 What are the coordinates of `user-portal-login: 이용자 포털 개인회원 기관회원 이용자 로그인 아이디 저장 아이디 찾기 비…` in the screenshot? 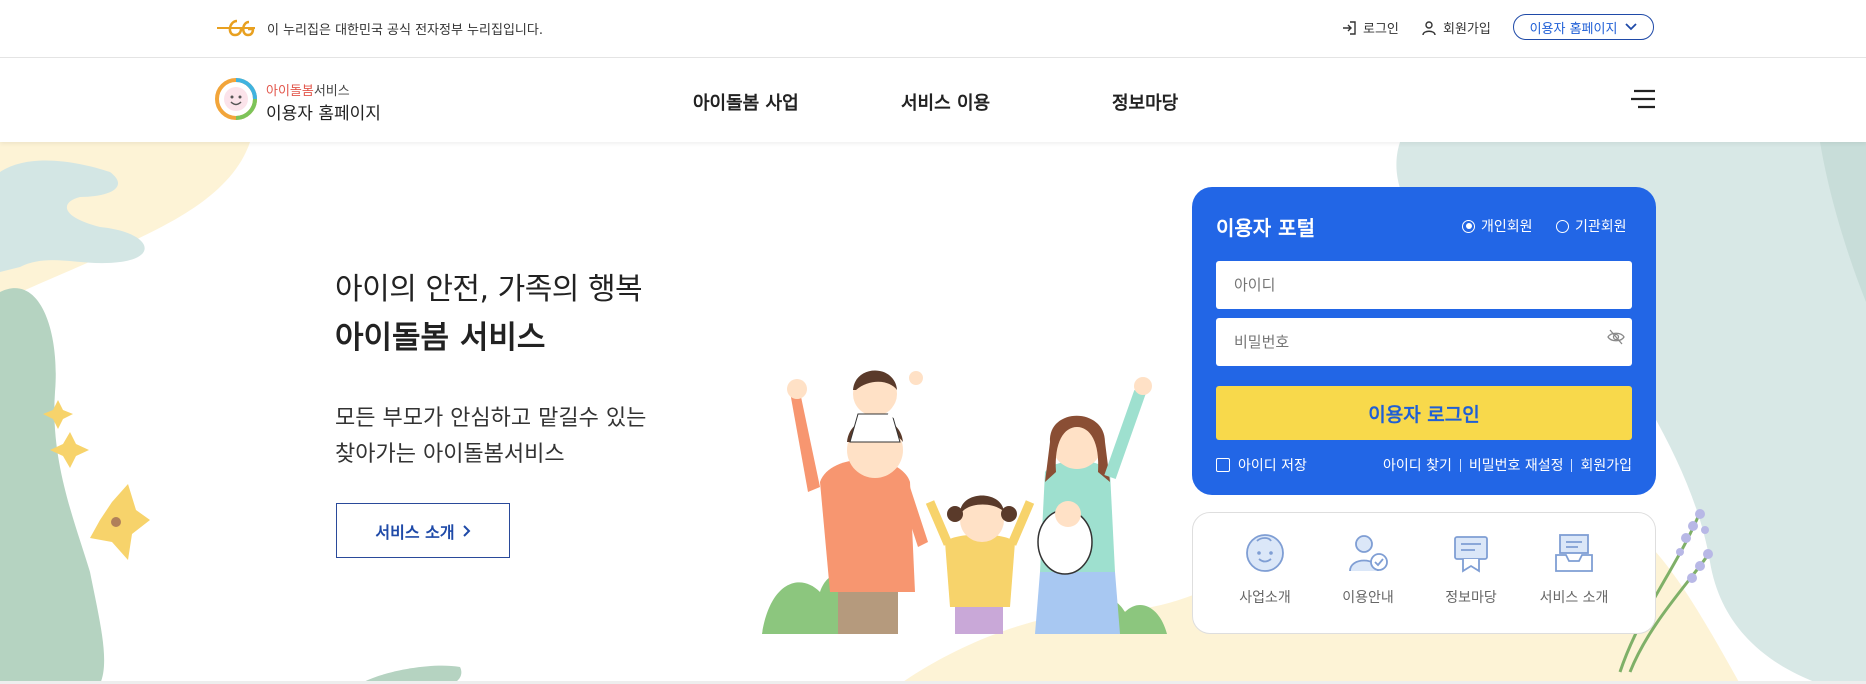 It's located at (1424, 341).